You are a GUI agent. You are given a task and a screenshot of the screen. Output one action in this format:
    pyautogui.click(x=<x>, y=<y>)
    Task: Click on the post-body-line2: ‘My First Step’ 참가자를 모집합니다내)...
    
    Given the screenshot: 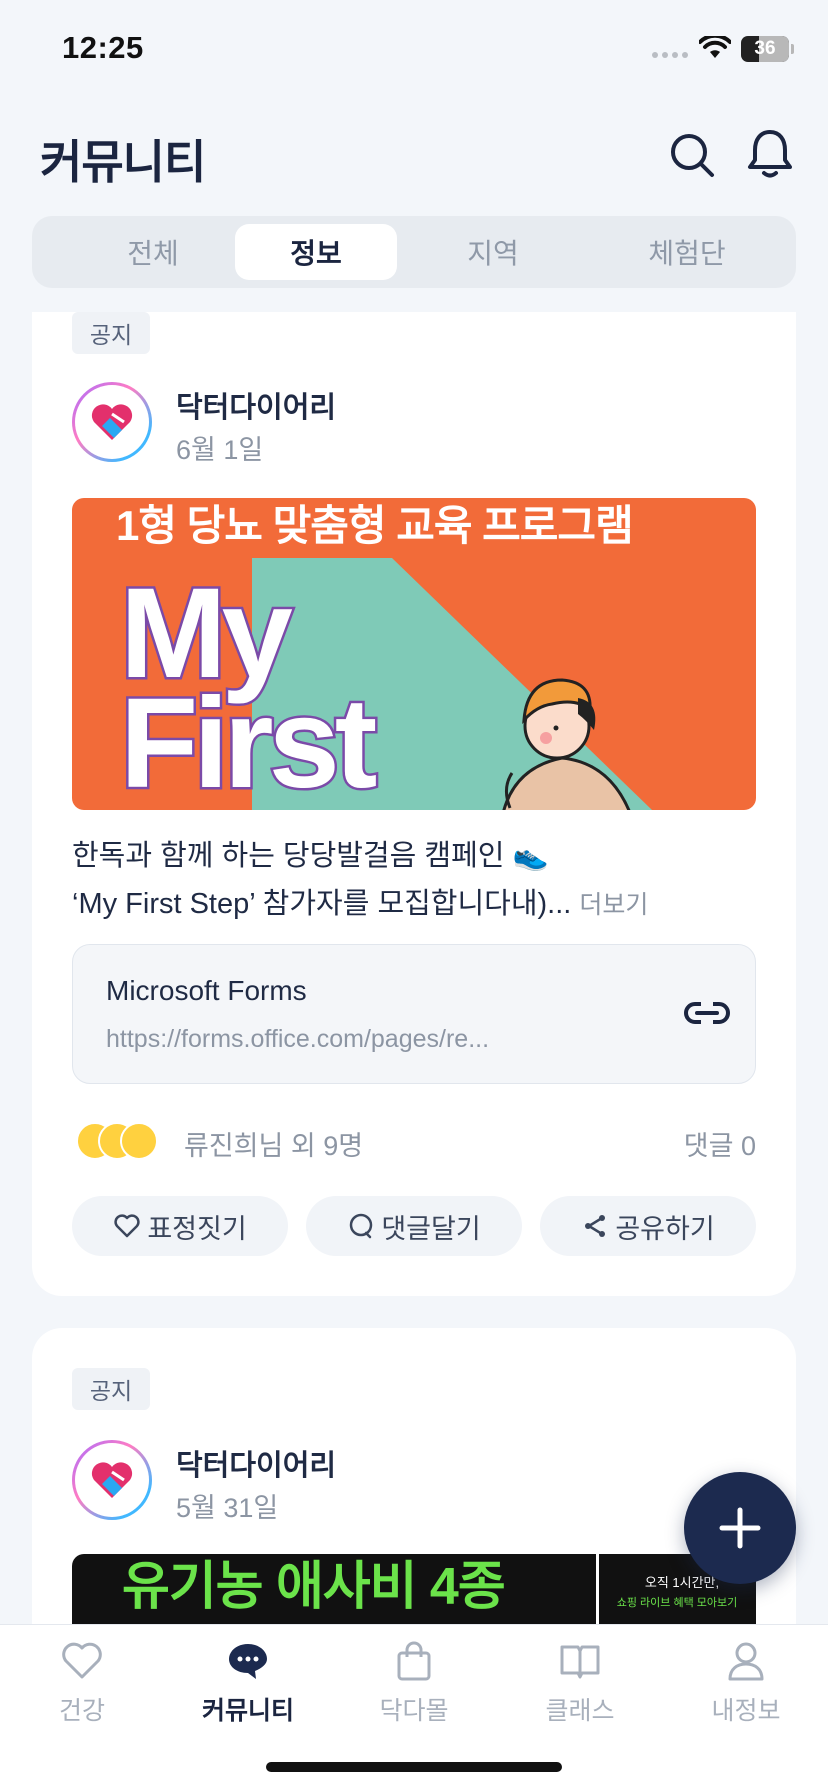 What is the action you would take?
    pyautogui.click(x=322, y=904)
    